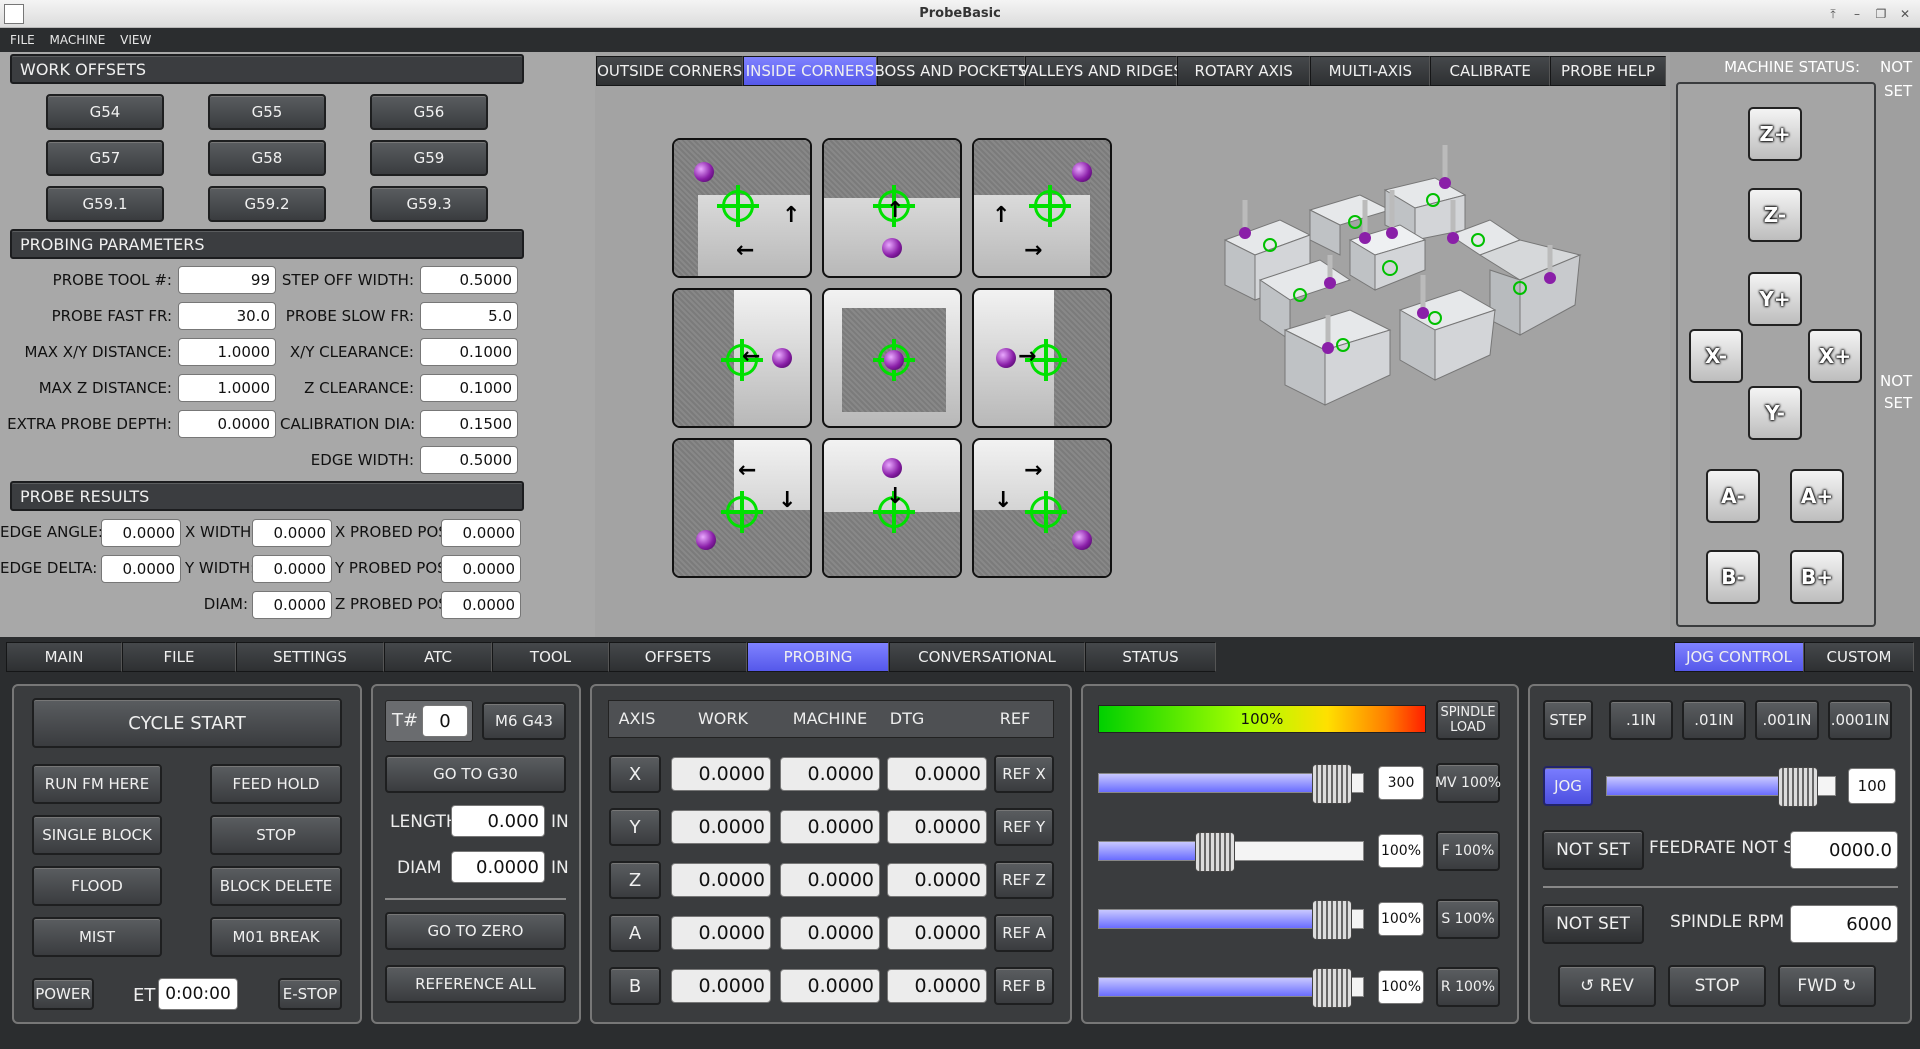 This screenshot has width=1920, height=1049. I want to click on menu-machine: MACHINE, so click(78, 40).